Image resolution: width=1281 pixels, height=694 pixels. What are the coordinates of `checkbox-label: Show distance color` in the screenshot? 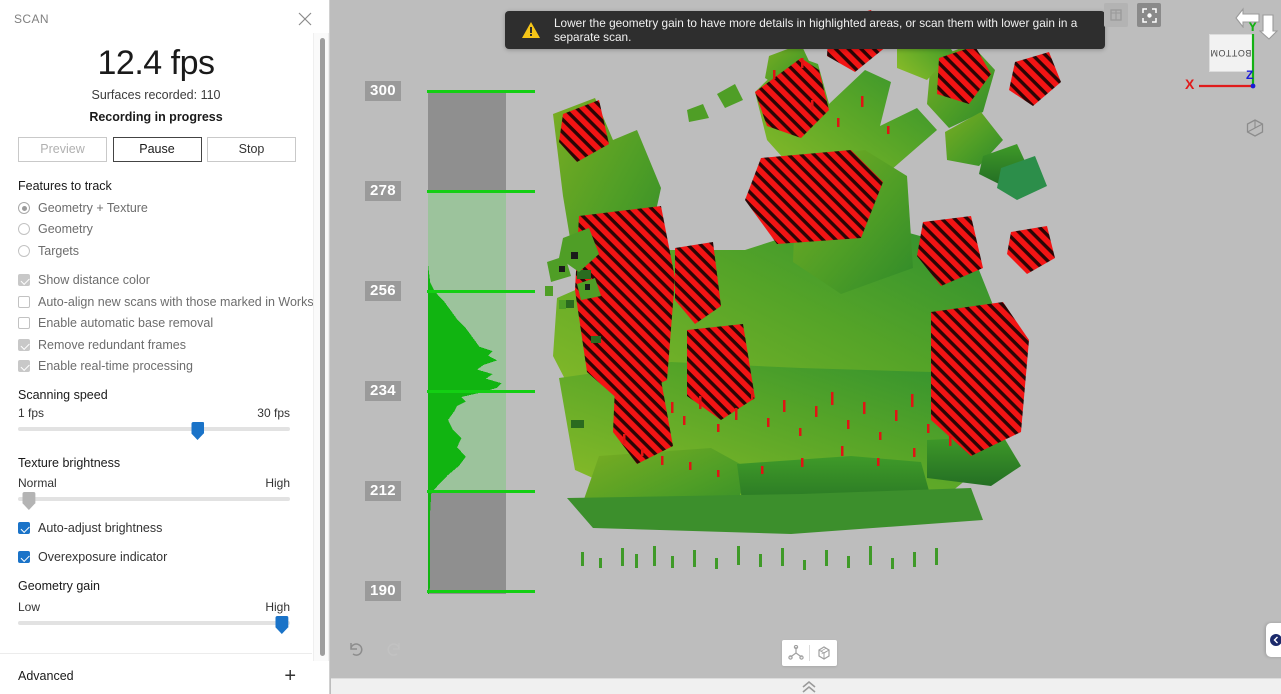 It's located at (94, 280).